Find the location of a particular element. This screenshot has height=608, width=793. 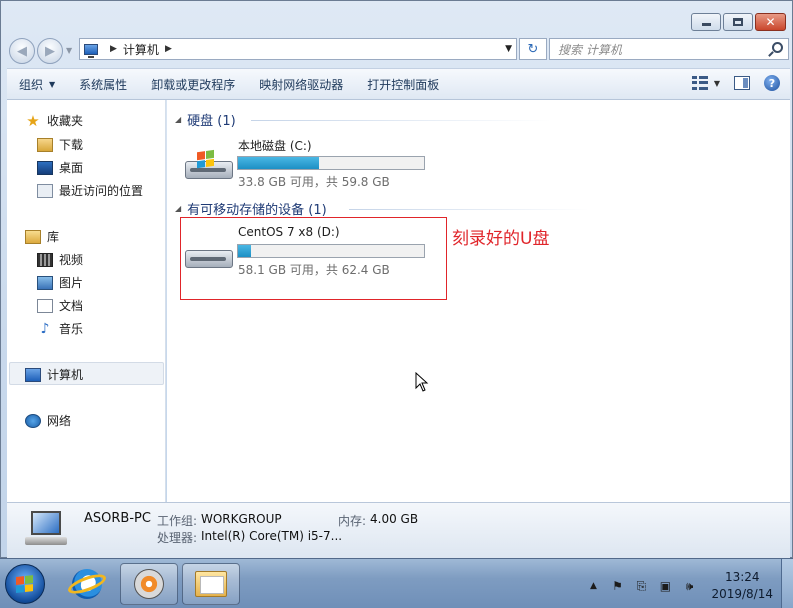

view-options-dropdown-icon: ▼ is located at coordinates (717, 83).